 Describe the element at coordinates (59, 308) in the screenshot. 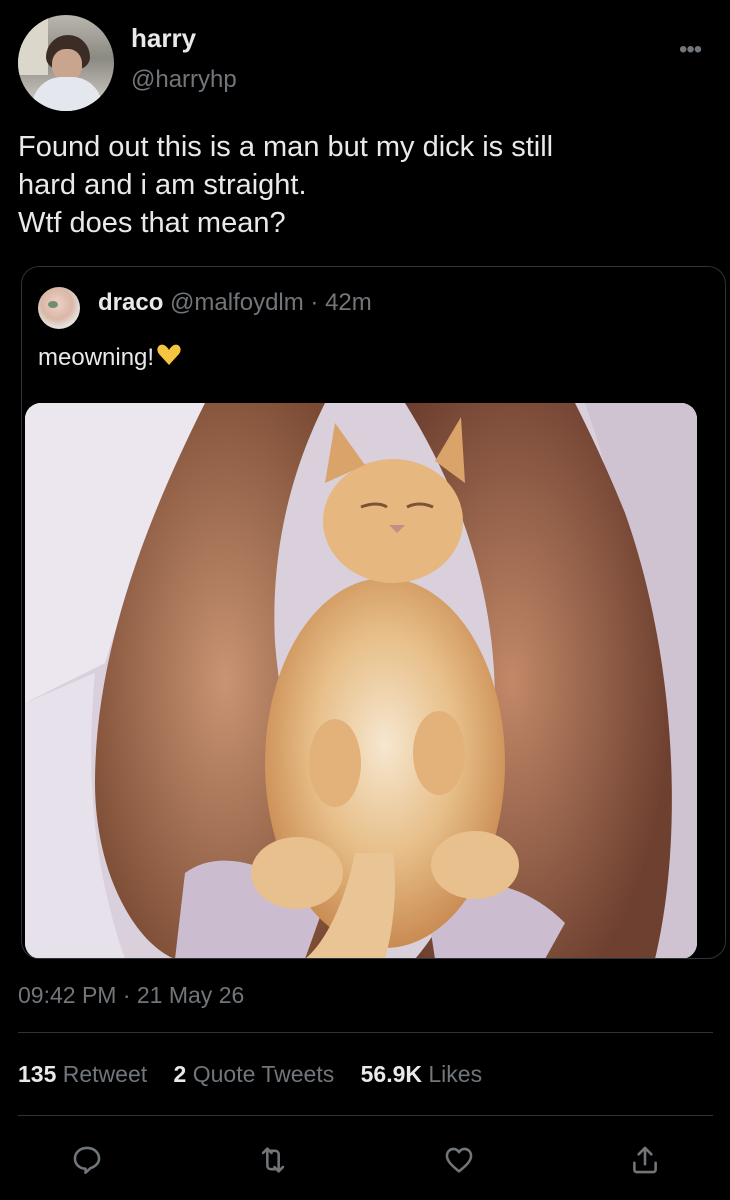

I see `quoted-author-avatar` at that location.